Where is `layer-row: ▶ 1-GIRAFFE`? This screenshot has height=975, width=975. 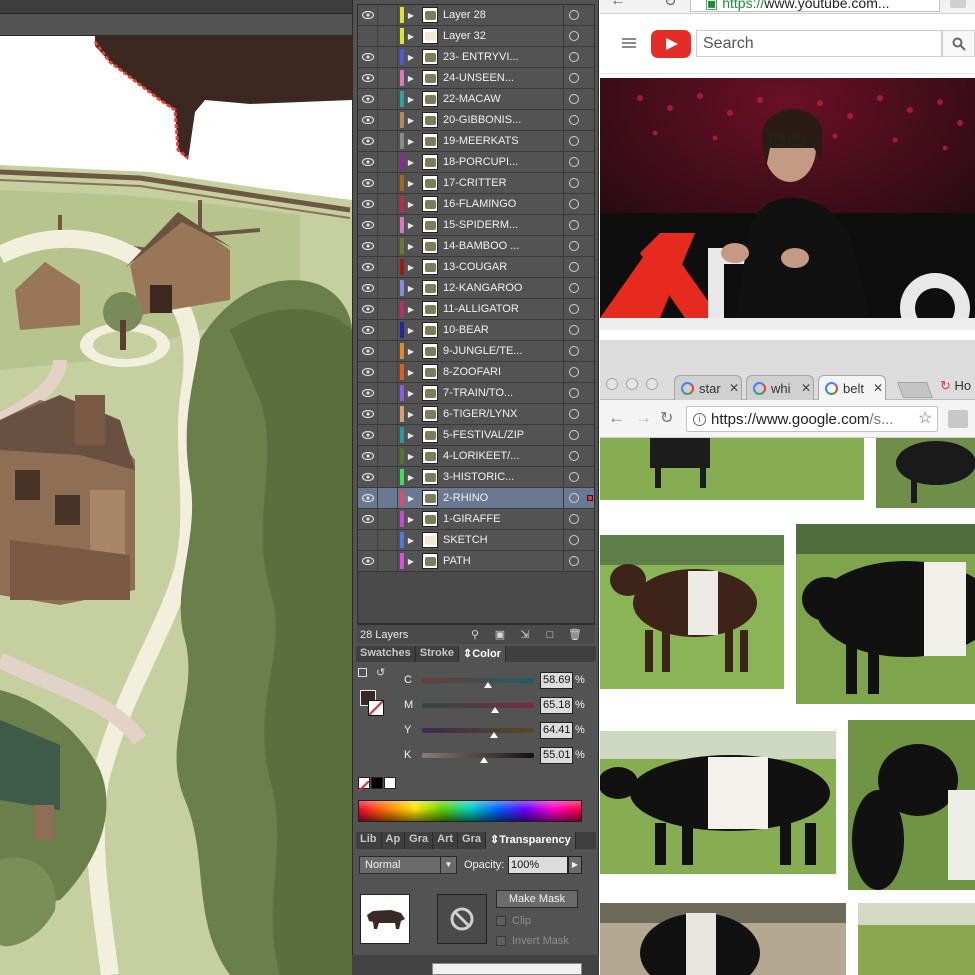 layer-row: ▶ 1-GIRAFFE is located at coordinates (476, 519).